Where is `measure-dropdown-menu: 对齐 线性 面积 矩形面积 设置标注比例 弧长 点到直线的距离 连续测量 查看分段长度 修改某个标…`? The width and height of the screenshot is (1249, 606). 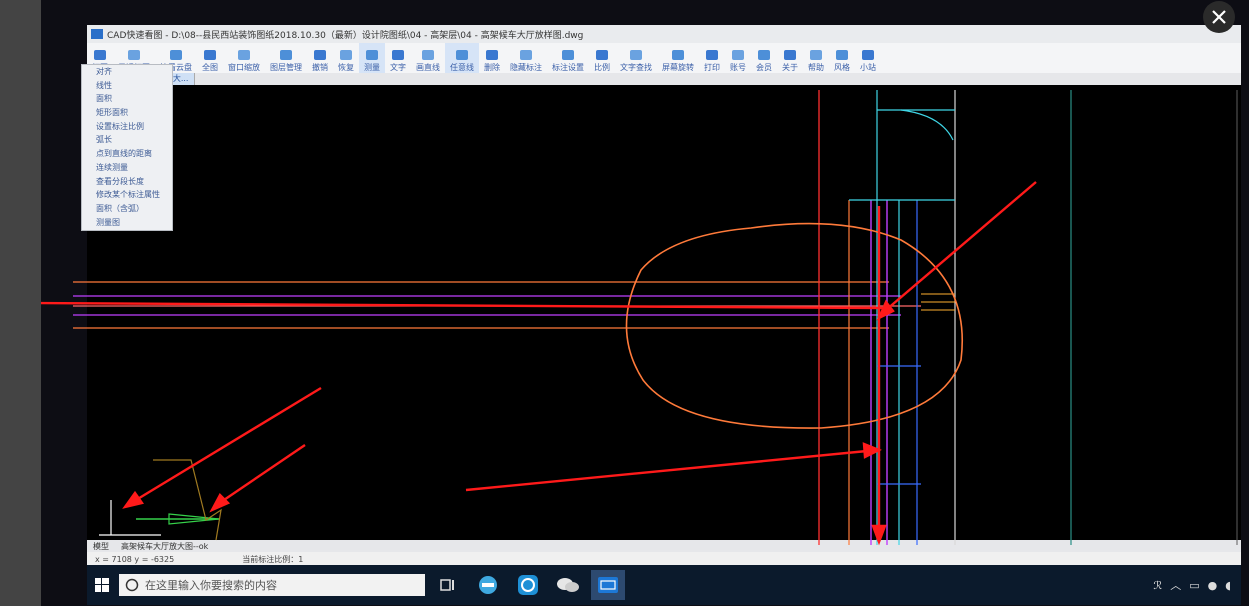 measure-dropdown-menu: 对齐 线性 面积 矩形面积 设置标注比例 弧长 点到直线的距离 连续测量 查看分段长度 修改某个标… is located at coordinates (127, 147).